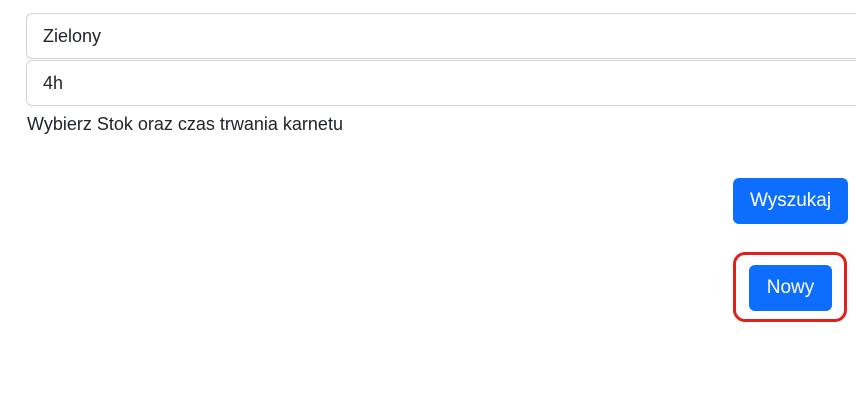 This screenshot has width=856, height=415. Describe the element at coordinates (790, 201) in the screenshot. I see `search-button: Wyszukaj` at that location.